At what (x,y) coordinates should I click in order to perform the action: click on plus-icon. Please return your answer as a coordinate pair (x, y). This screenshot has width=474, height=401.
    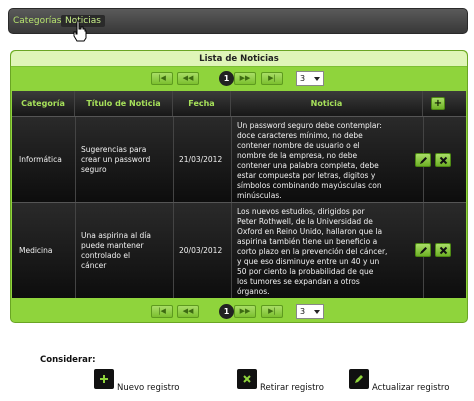
    Looking at the image, I should click on (104, 379).